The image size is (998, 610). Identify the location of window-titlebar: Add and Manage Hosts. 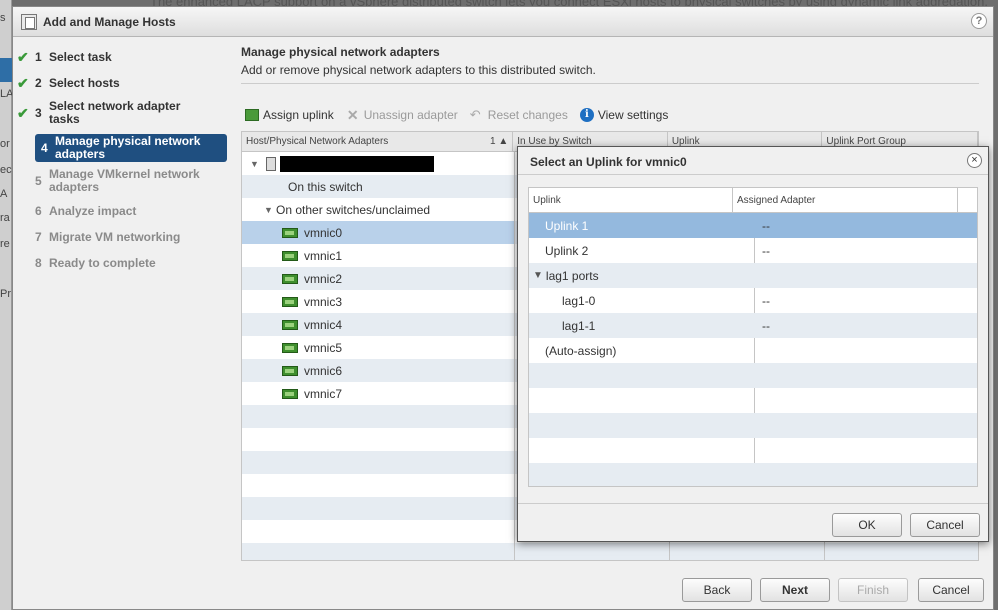
(503, 22).